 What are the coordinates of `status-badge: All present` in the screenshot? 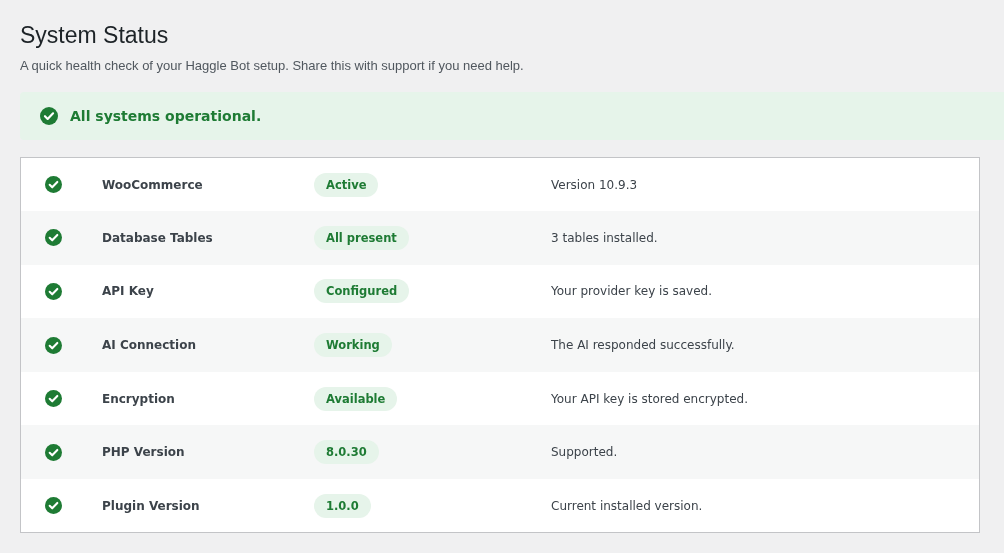 It's located at (361, 237).